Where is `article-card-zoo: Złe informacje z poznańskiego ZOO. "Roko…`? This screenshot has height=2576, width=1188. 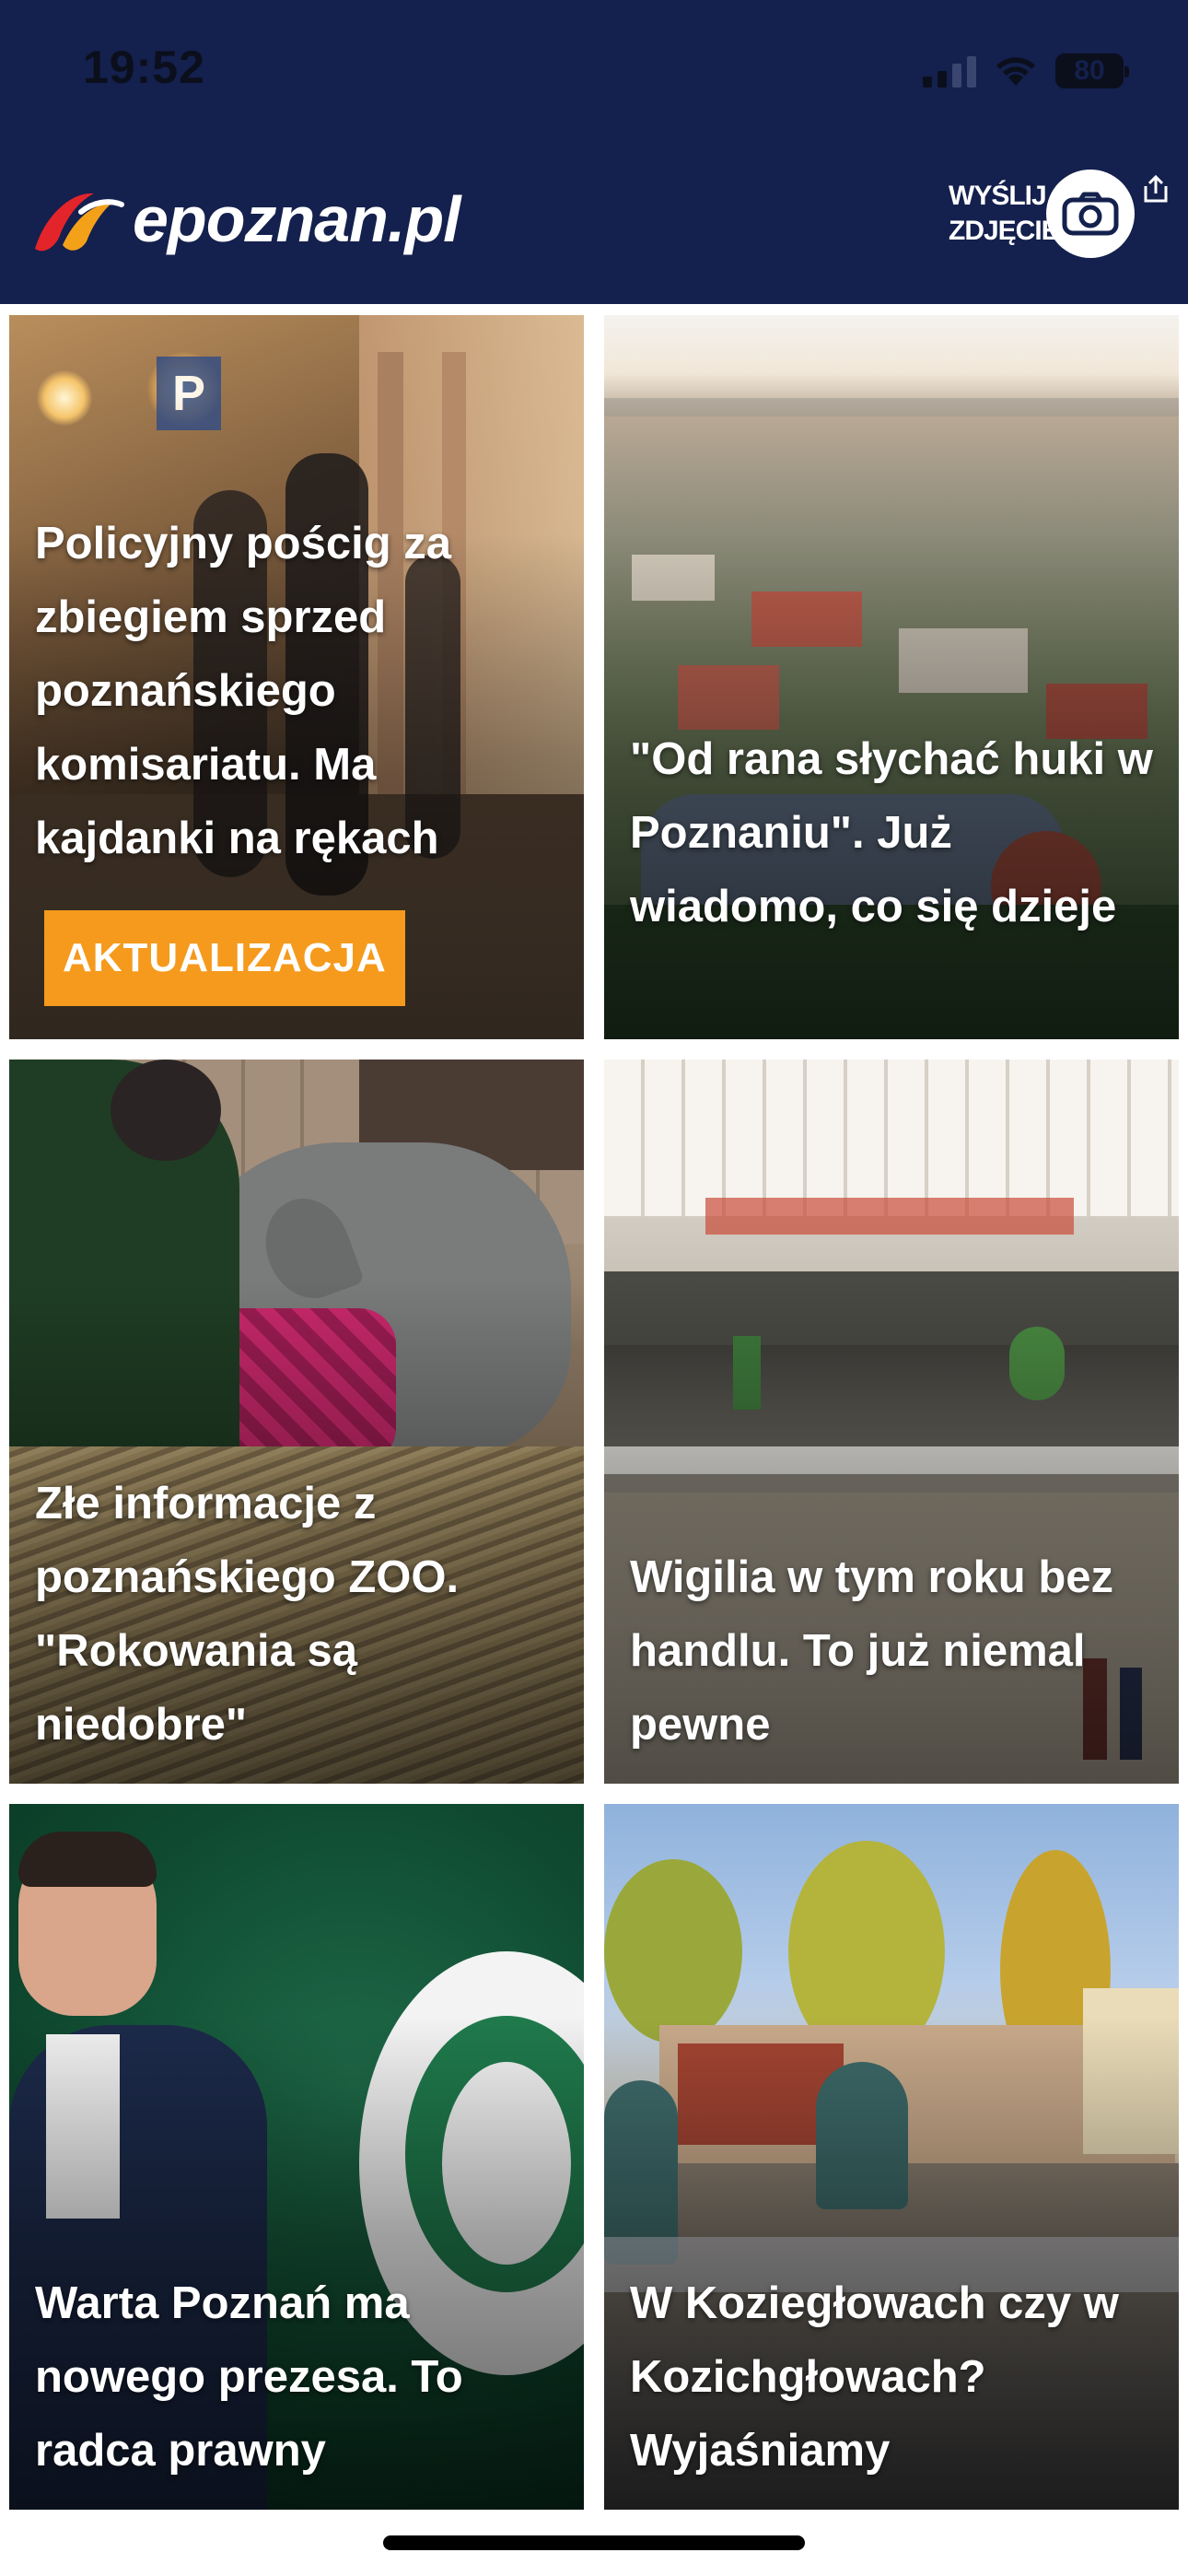 article-card-zoo: Złe informacje z poznańskiego ZOO. "Roko… is located at coordinates (296, 1422).